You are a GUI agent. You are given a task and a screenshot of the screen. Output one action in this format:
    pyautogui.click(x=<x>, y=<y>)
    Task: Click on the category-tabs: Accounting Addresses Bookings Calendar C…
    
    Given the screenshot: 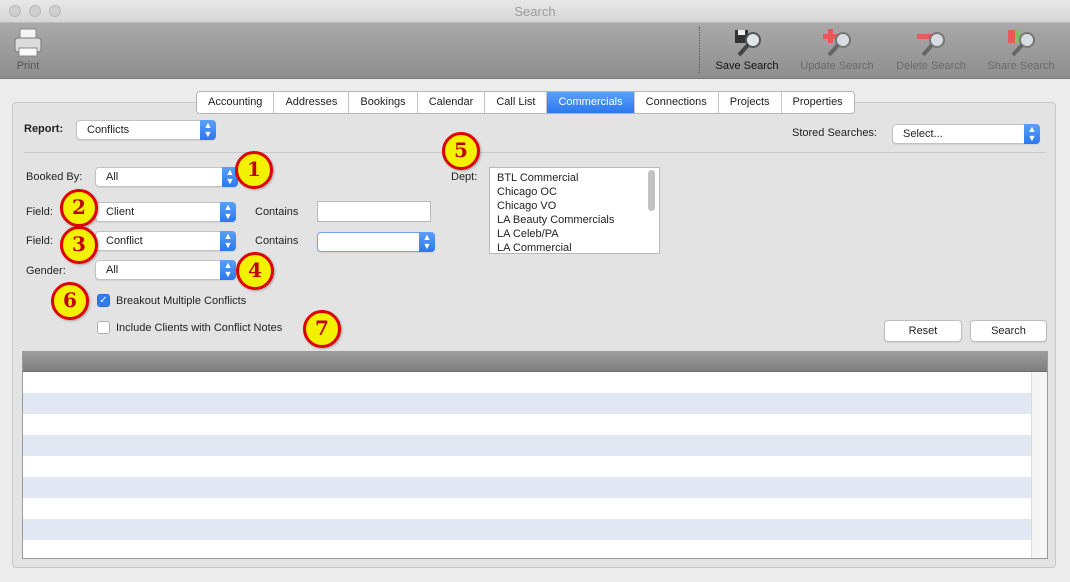 What is the action you would take?
    pyautogui.click(x=525, y=102)
    